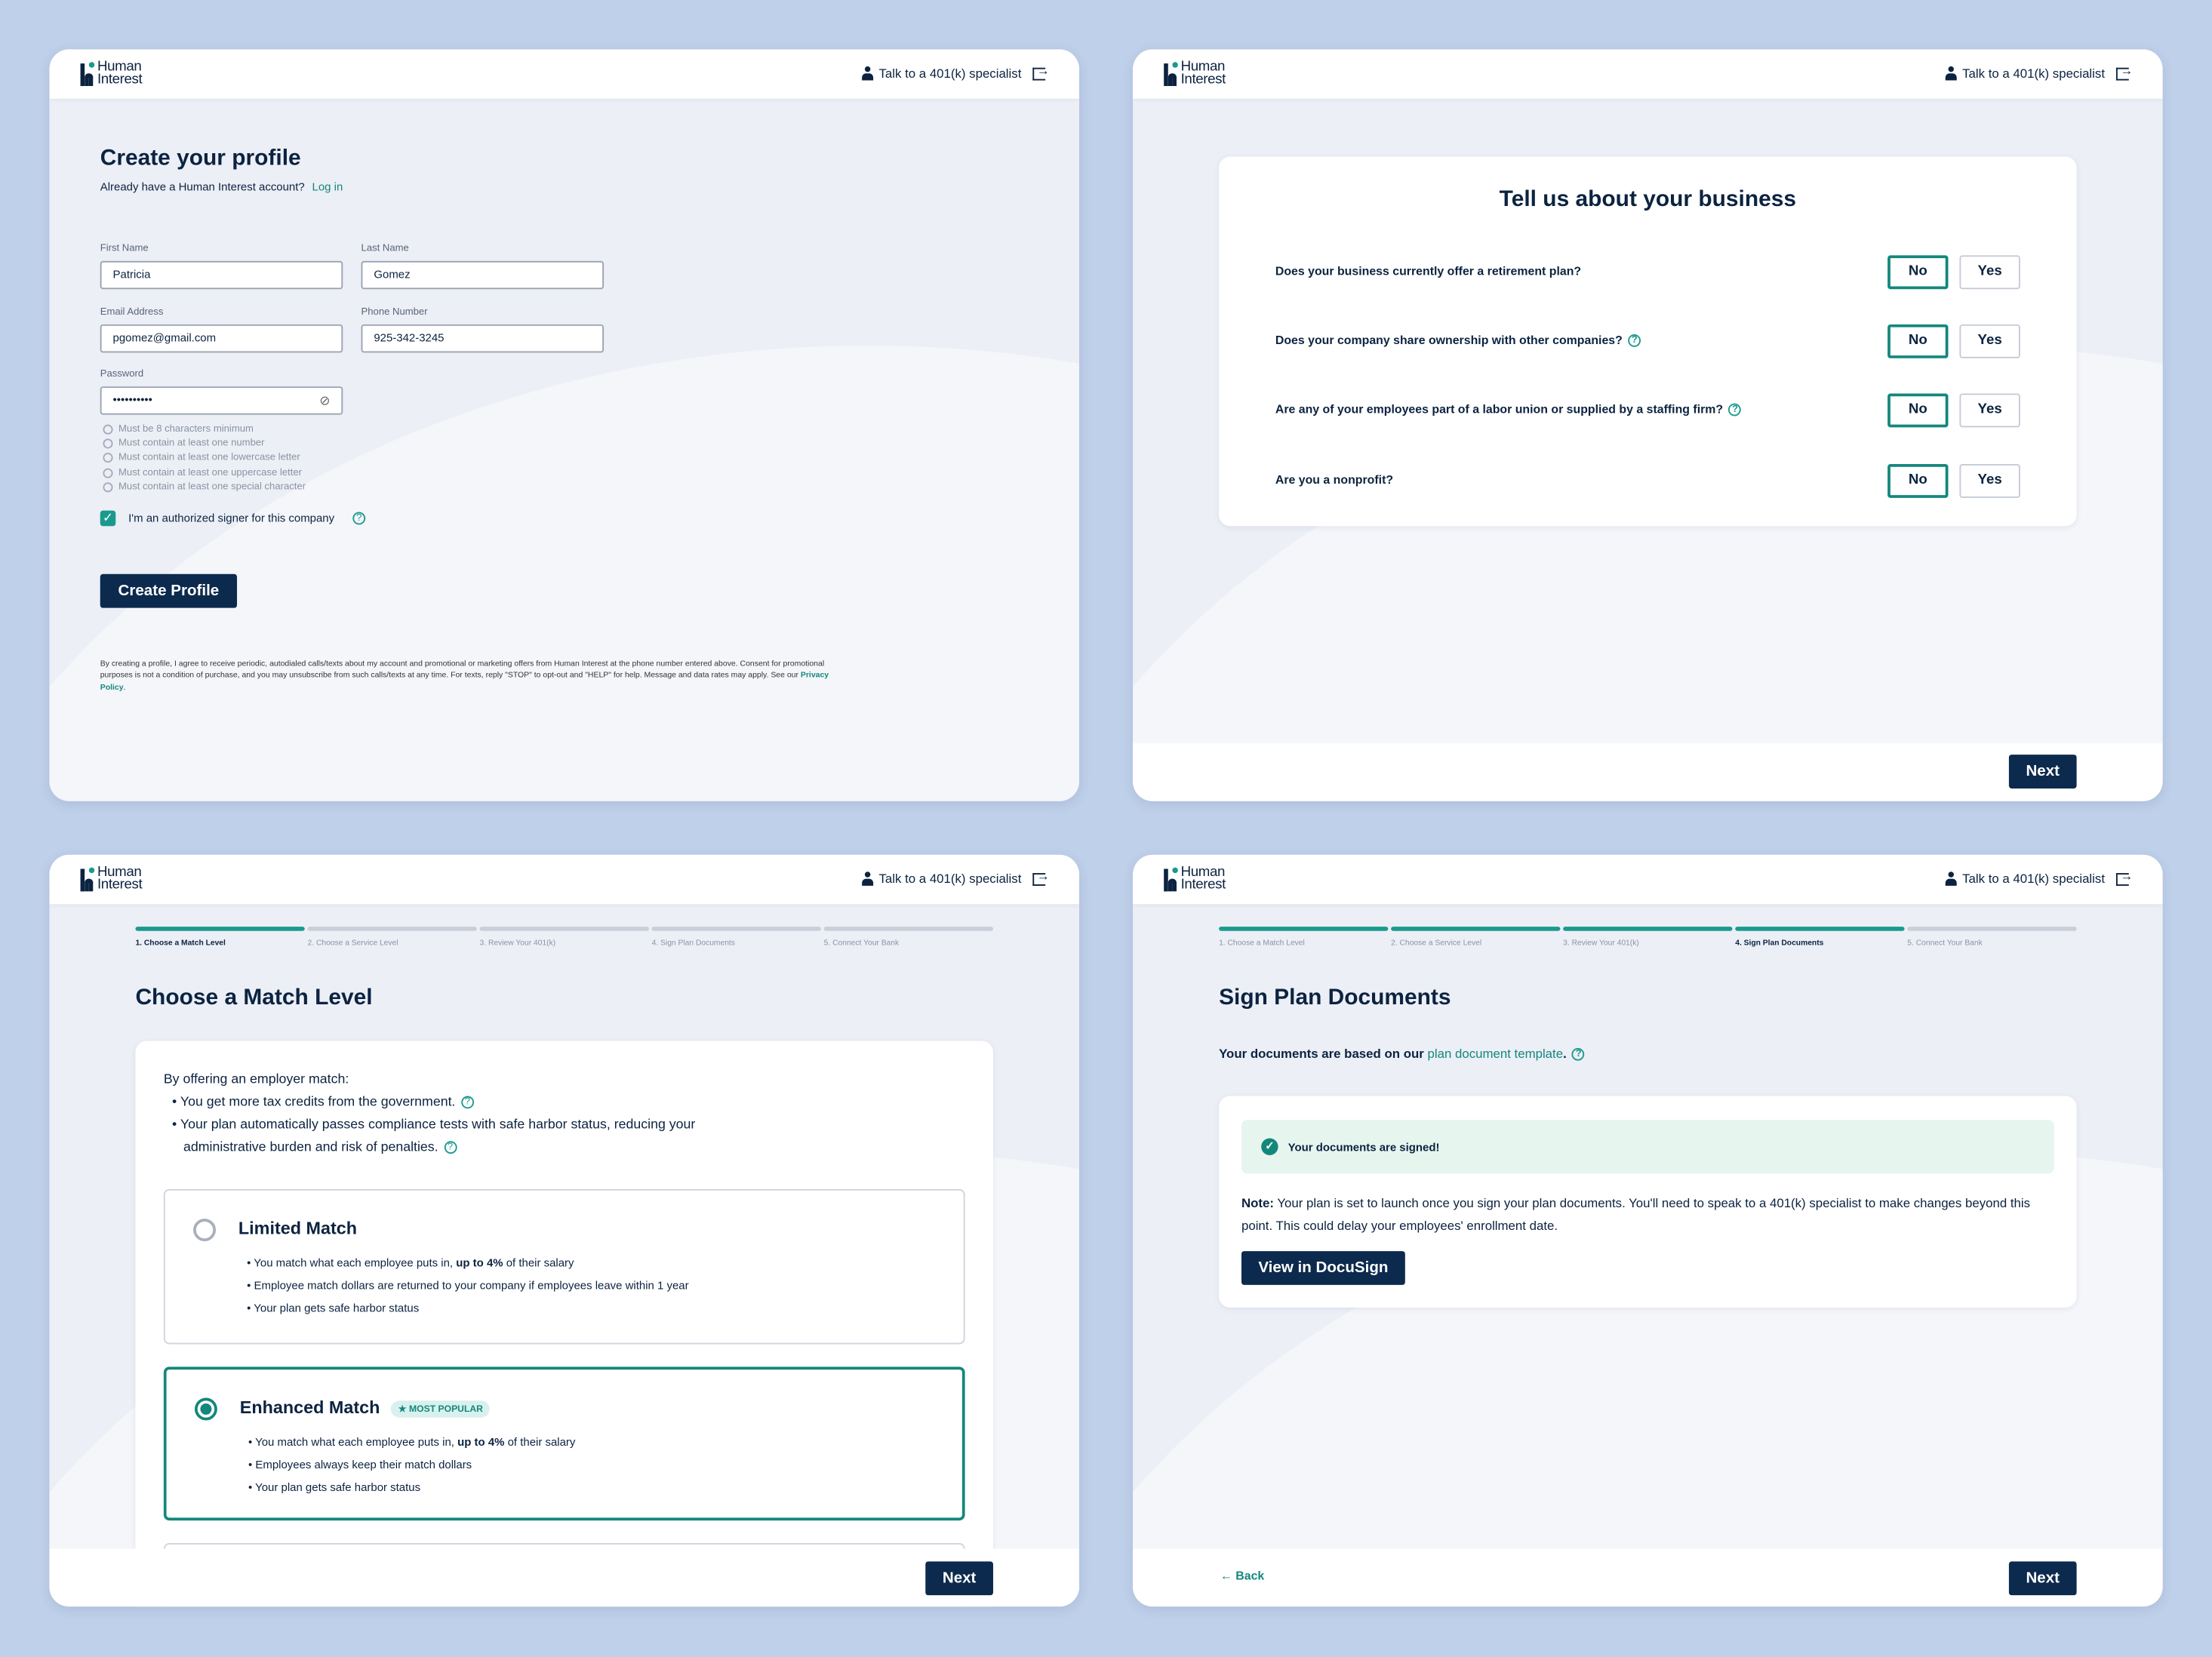 Image resolution: width=2212 pixels, height=1657 pixels. What do you see at coordinates (122, 374) in the screenshot?
I see `password-label: Password` at bounding box center [122, 374].